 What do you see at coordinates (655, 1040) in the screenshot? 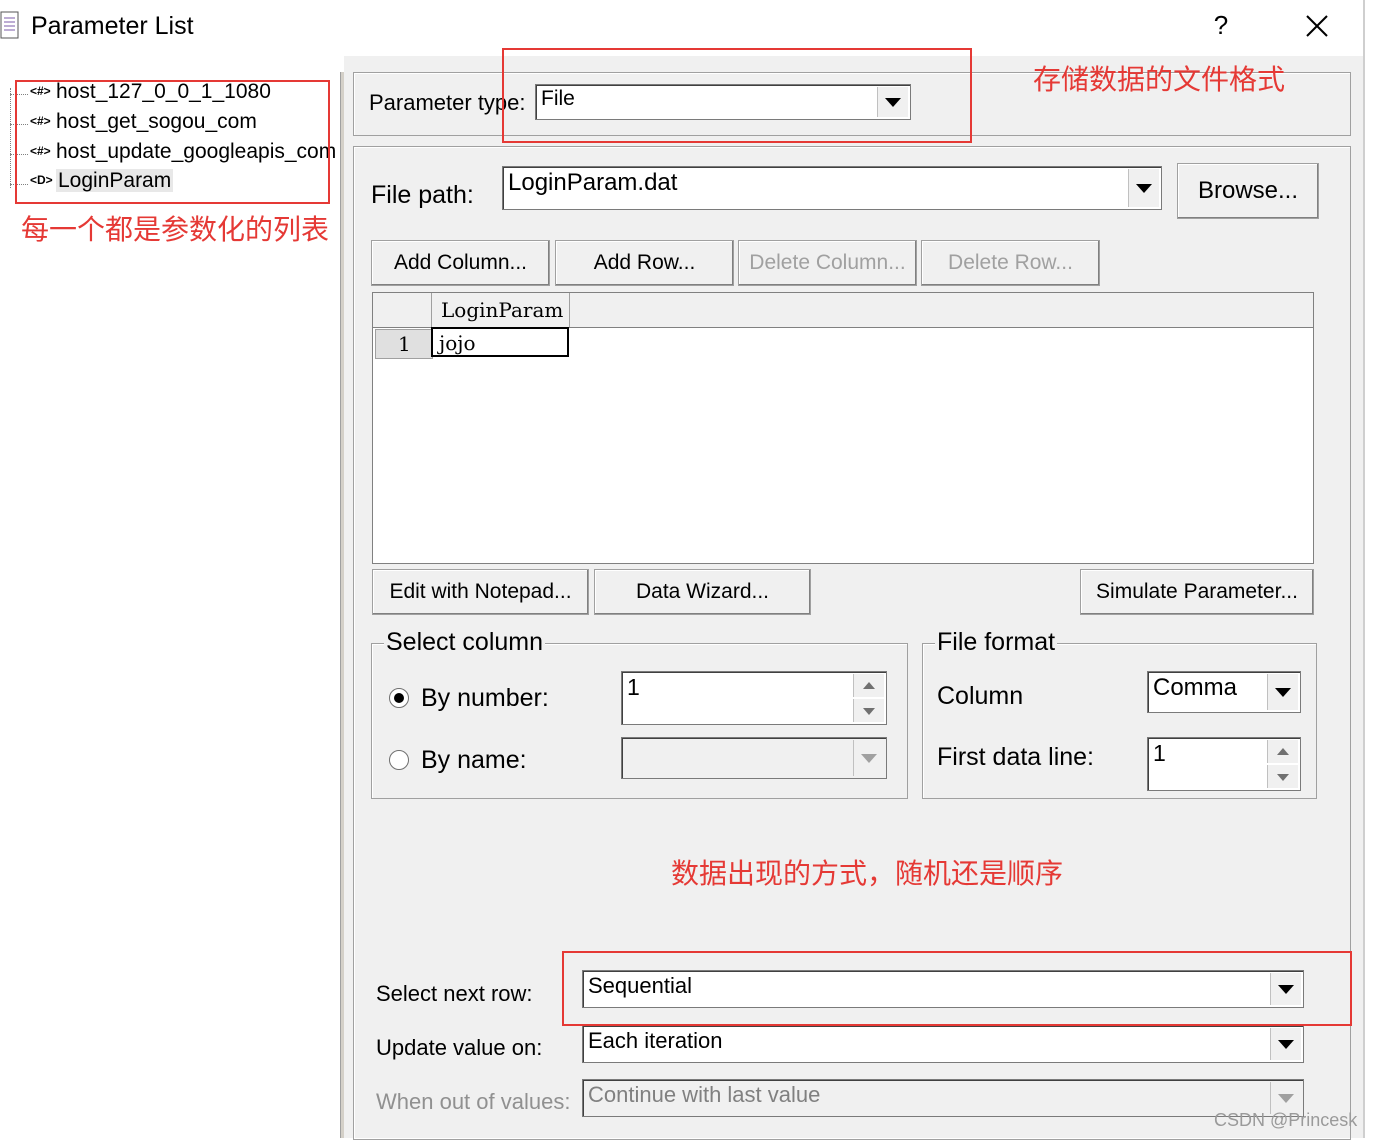
I see `update-value-value: Each iteration` at bounding box center [655, 1040].